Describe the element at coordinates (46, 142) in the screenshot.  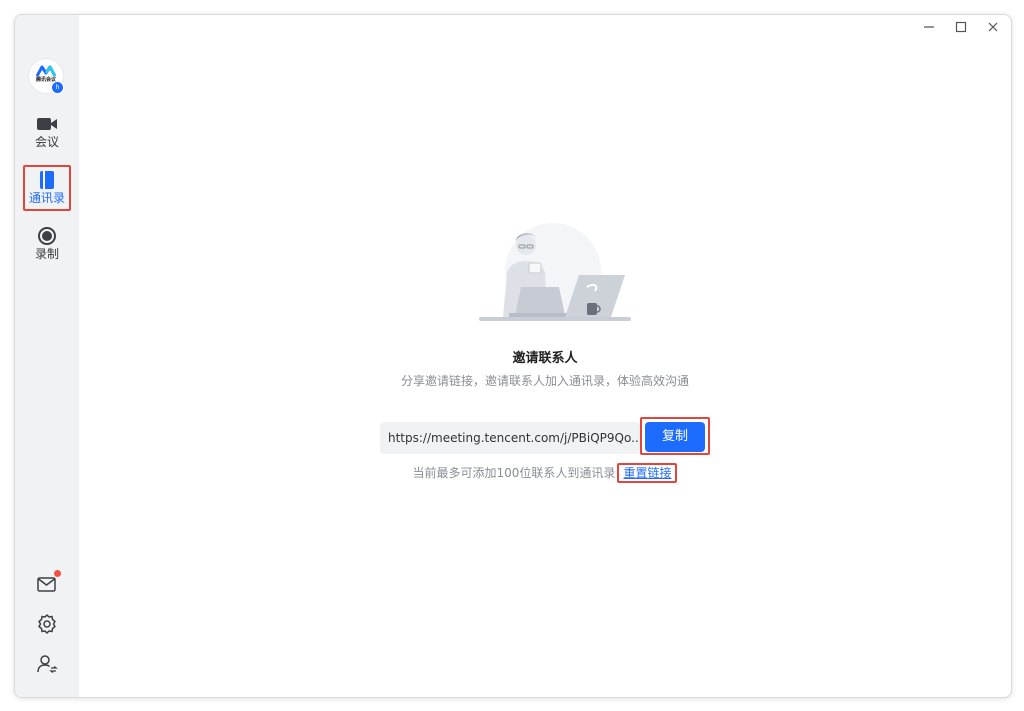
I see `sidebar-item-label: 会议` at that location.